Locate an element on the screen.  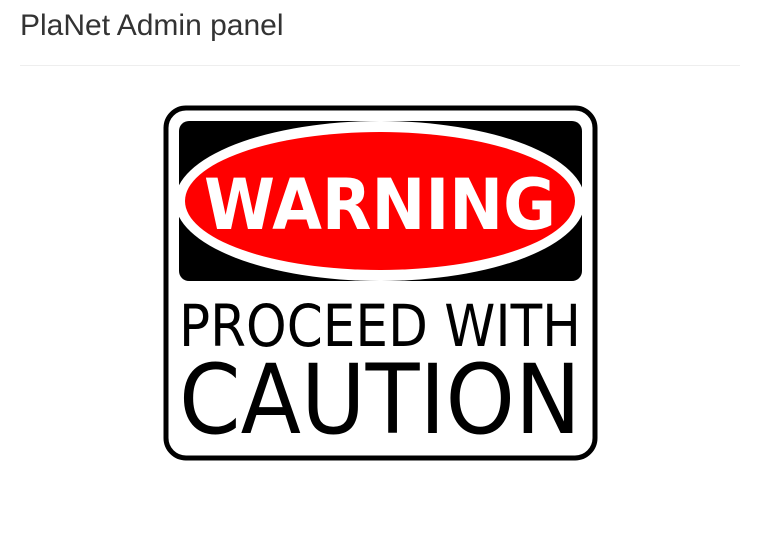
sign-line2-text: CAUTION is located at coordinates (380, 400).